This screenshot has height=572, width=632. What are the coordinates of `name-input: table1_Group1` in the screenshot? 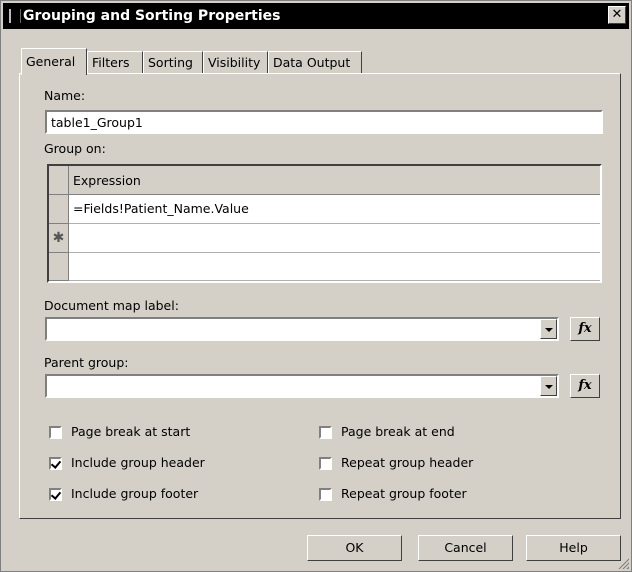 It's located at (324, 122).